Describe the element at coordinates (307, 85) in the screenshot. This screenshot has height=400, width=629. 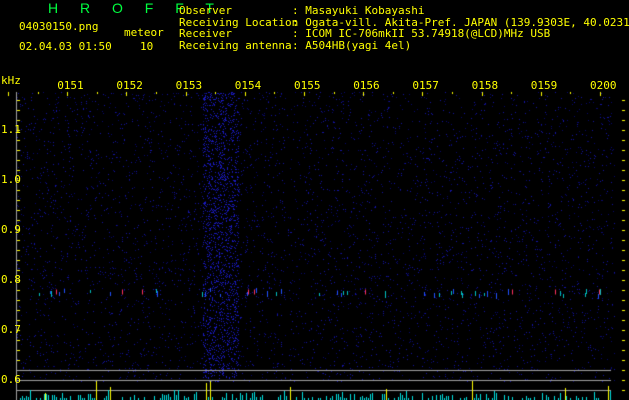
I see `x-tick-label: 0155` at that location.